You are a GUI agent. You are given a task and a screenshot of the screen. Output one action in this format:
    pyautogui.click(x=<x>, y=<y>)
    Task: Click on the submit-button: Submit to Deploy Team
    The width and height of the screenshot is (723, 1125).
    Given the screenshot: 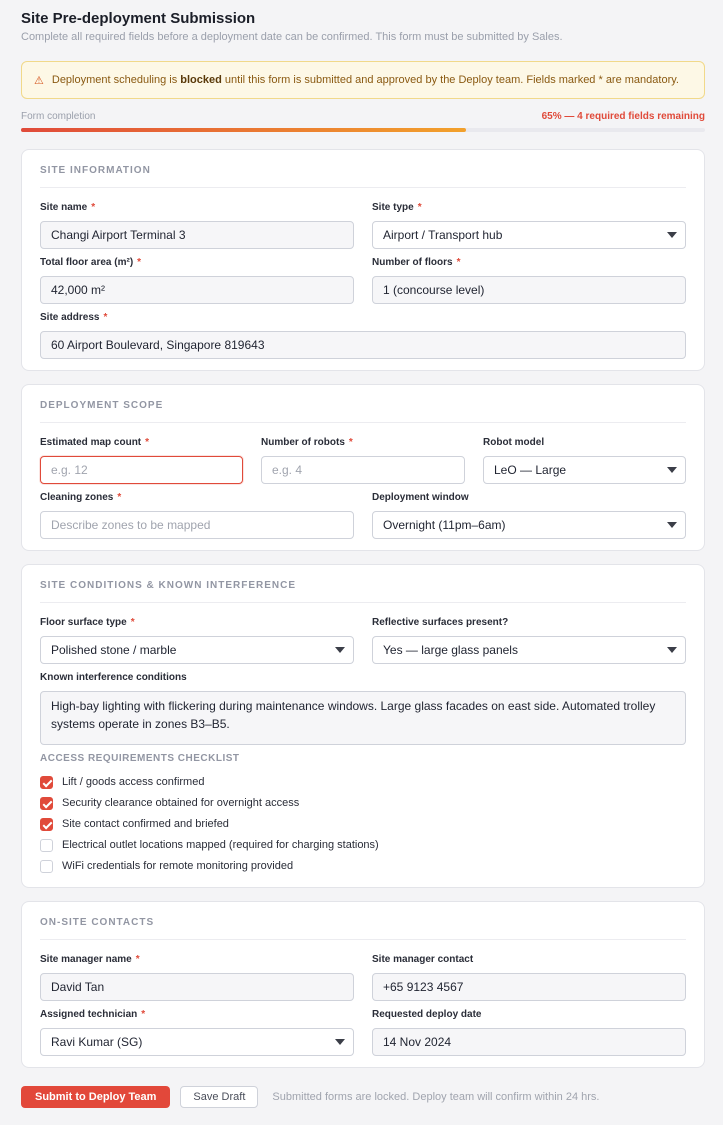 What is the action you would take?
    pyautogui.click(x=96, y=1097)
    